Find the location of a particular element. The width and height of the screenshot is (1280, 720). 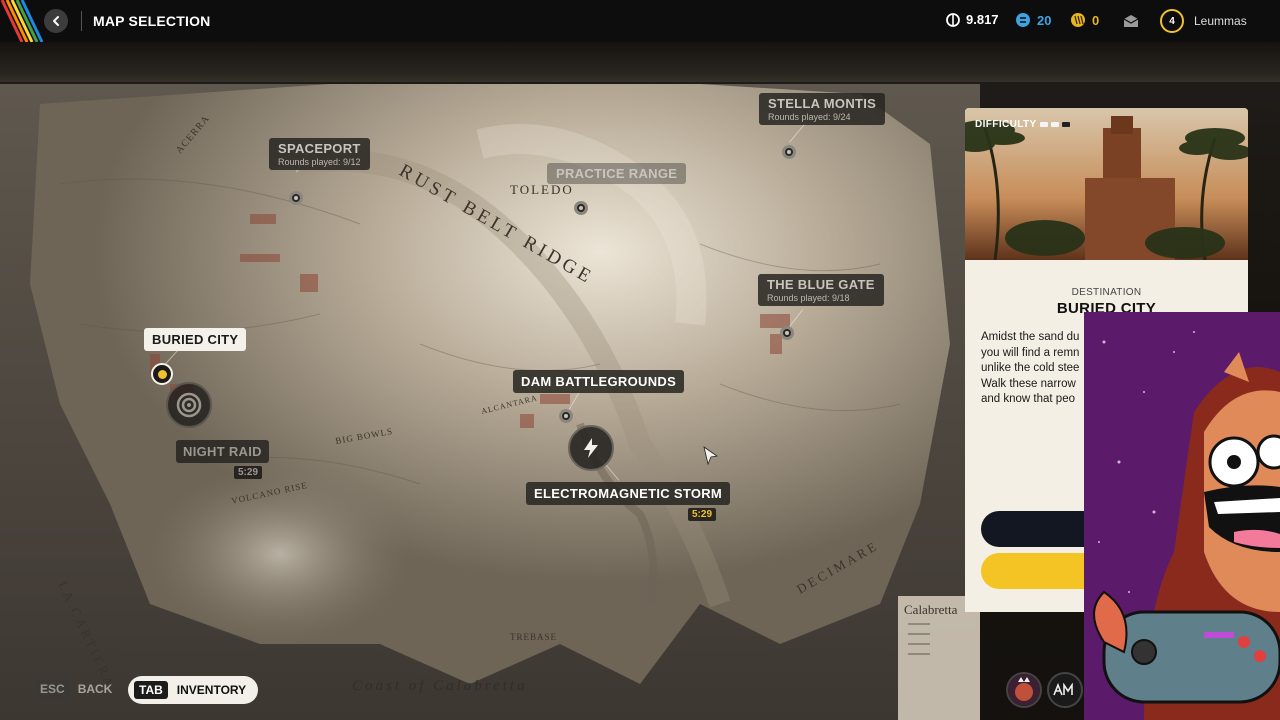

coins-counter: 9.817 is located at coordinates (972, 19).